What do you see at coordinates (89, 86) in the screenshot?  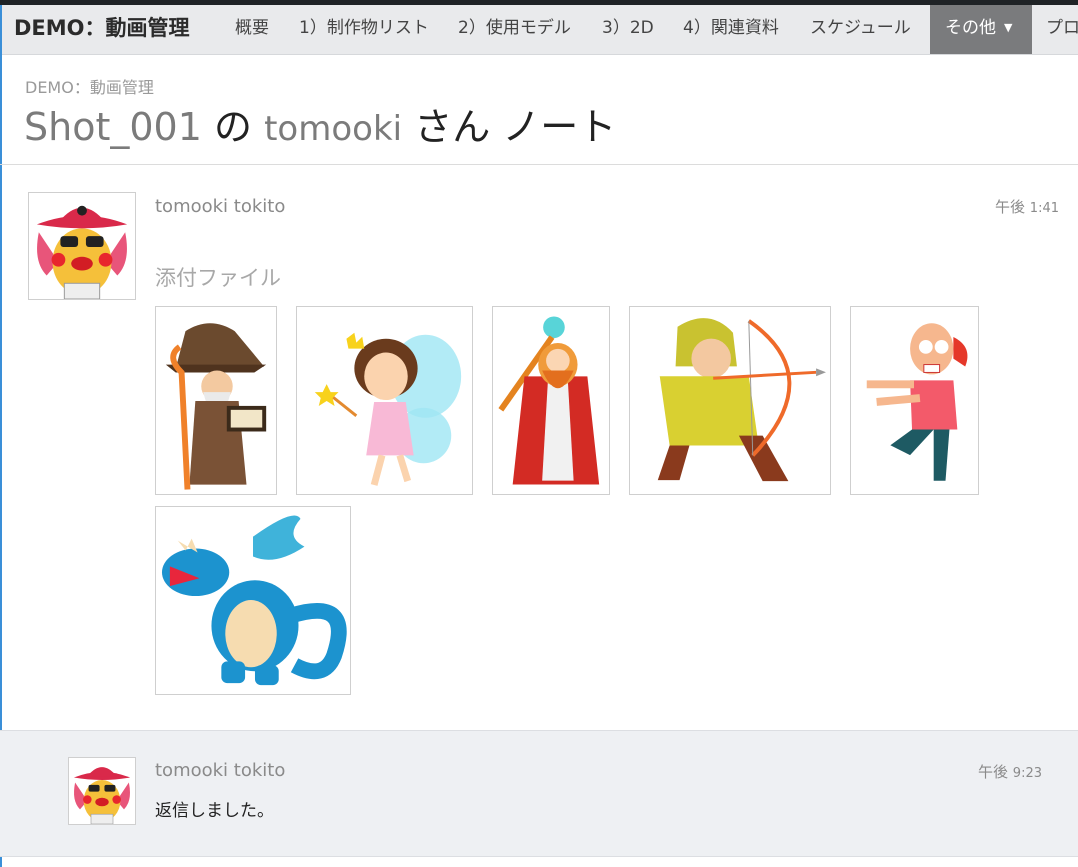 I see `breadcrumb: DEMO：動画管理` at bounding box center [89, 86].